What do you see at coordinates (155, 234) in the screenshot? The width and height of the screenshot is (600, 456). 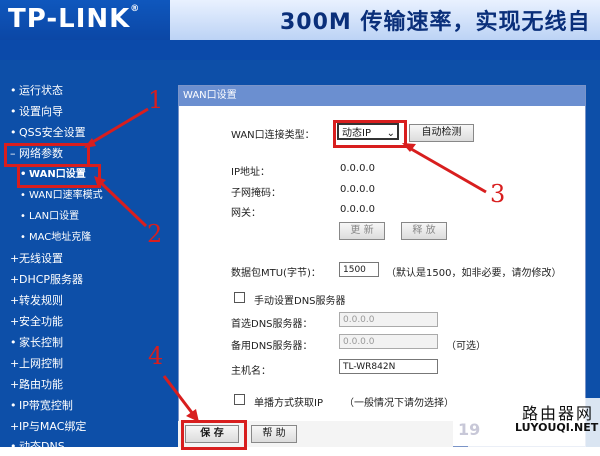 I see `annotation-2: 2` at bounding box center [155, 234].